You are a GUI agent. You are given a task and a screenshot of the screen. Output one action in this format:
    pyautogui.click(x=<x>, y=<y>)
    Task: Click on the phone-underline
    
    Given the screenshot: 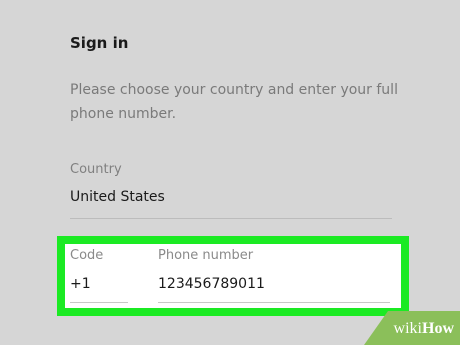 What is the action you would take?
    pyautogui.click(x=274, y=302)
    